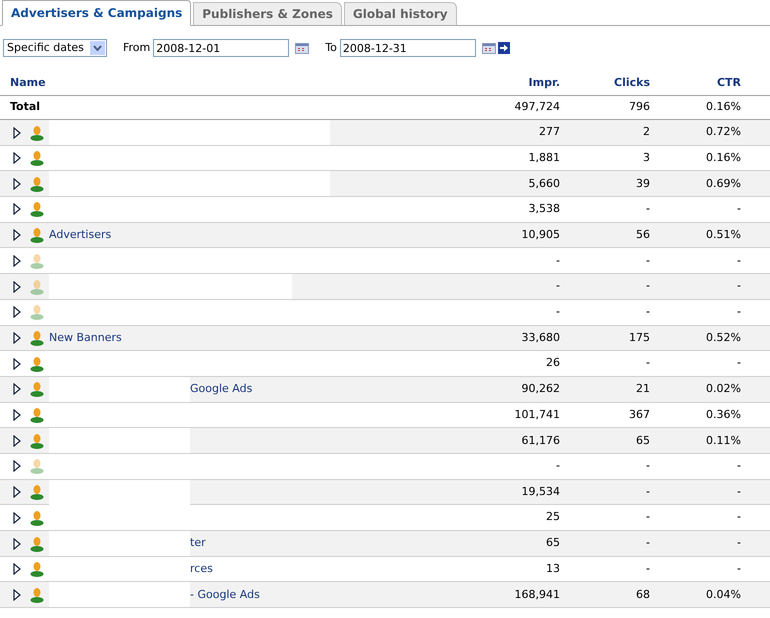 This screenshot has height=618, width=770. Describe the element at coordinates (331, 48) in the screenshot. I see `to-label: To` at that location.